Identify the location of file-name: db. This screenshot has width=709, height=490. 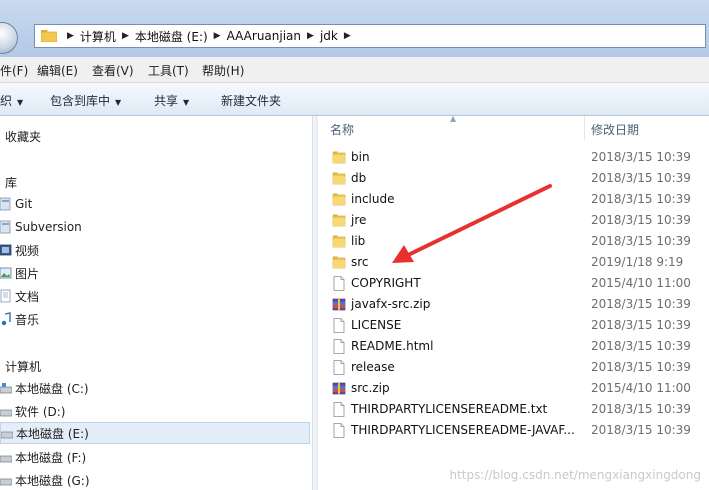
(359, 178).